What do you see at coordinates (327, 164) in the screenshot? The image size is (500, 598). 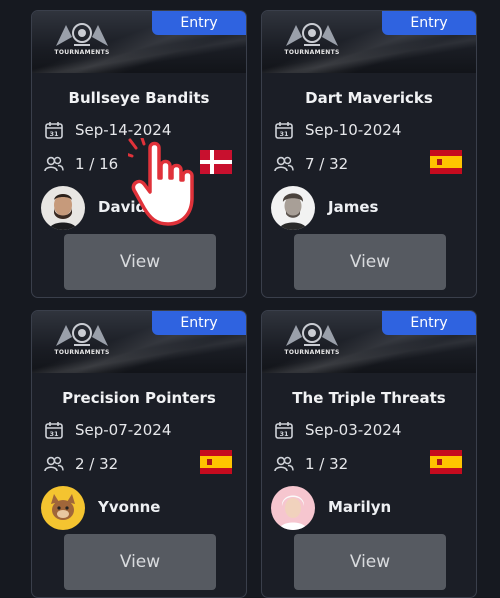 I see `player-count: 7 / 32` at bounding box center [327, 164].